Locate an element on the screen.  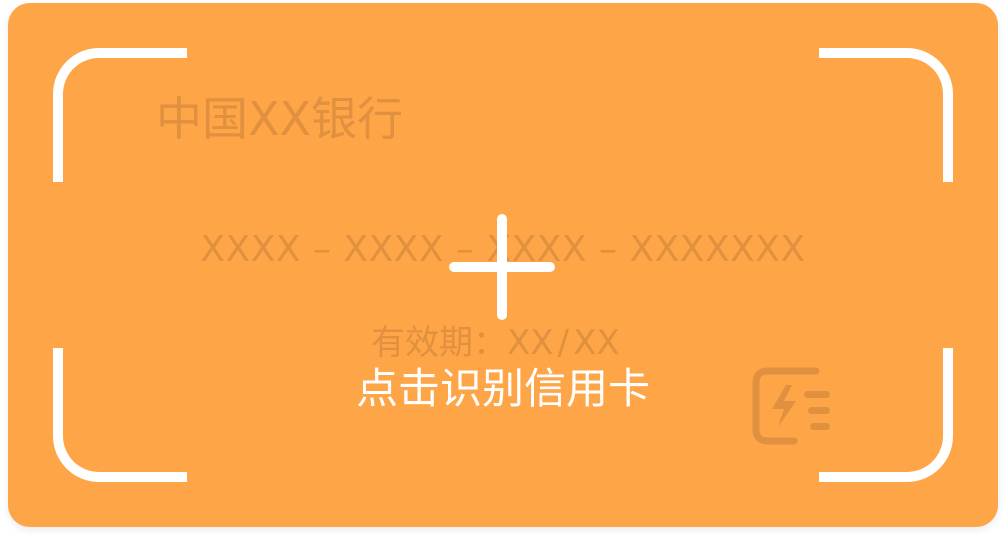
scan-frame-corner-bottom-right is located at coordinates (886, 415).